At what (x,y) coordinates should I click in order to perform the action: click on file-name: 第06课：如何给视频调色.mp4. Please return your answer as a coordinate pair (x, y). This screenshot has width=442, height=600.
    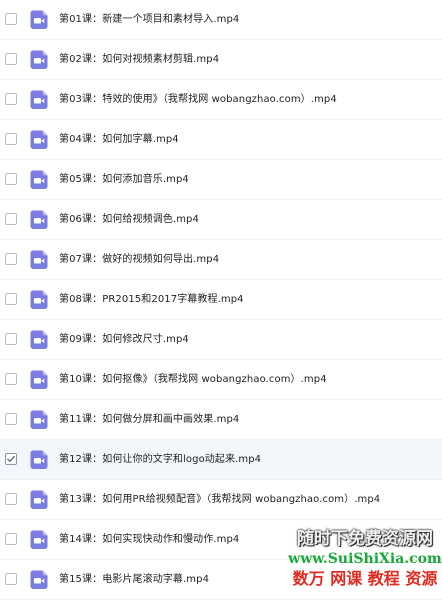
    Looking at the image, I should click on (129, 220).